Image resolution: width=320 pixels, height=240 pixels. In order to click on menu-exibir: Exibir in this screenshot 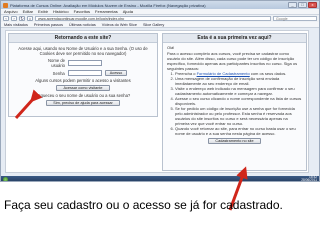, I will do `click(43, 11)`.